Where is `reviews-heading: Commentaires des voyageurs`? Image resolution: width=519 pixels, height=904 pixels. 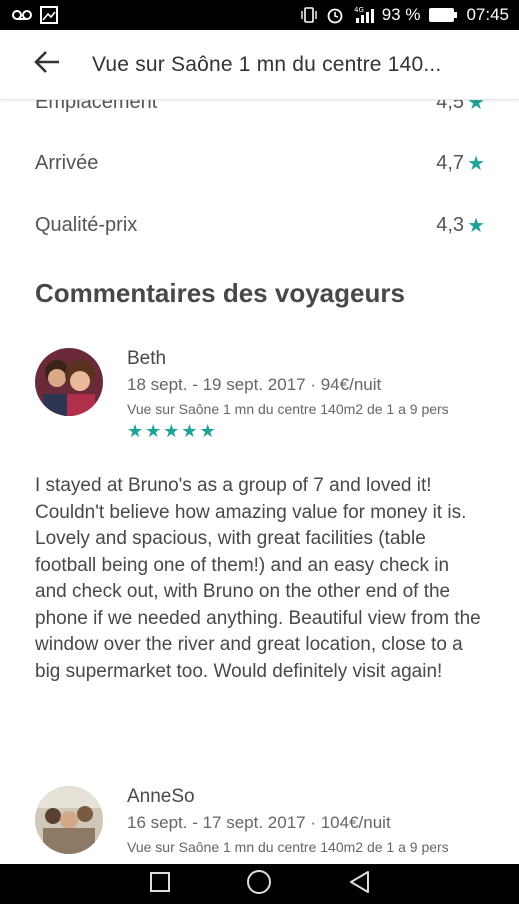
reviews-heading: Commentaires des voyageurs is located at coordinates (220, 293).